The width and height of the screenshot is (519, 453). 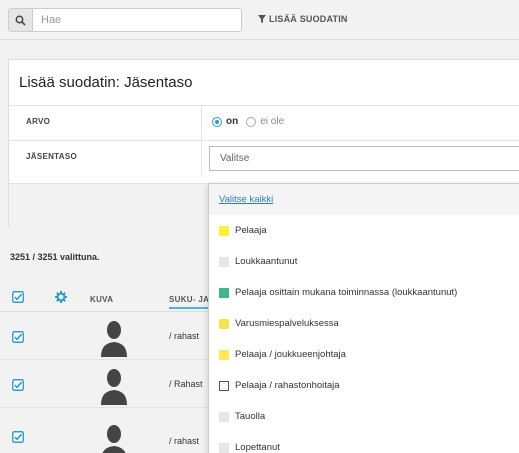 What do you see at coordinates (364, 158) in the screenshot?
I see `jasentaso-select: Valitse` at bounding box center [364, 158].